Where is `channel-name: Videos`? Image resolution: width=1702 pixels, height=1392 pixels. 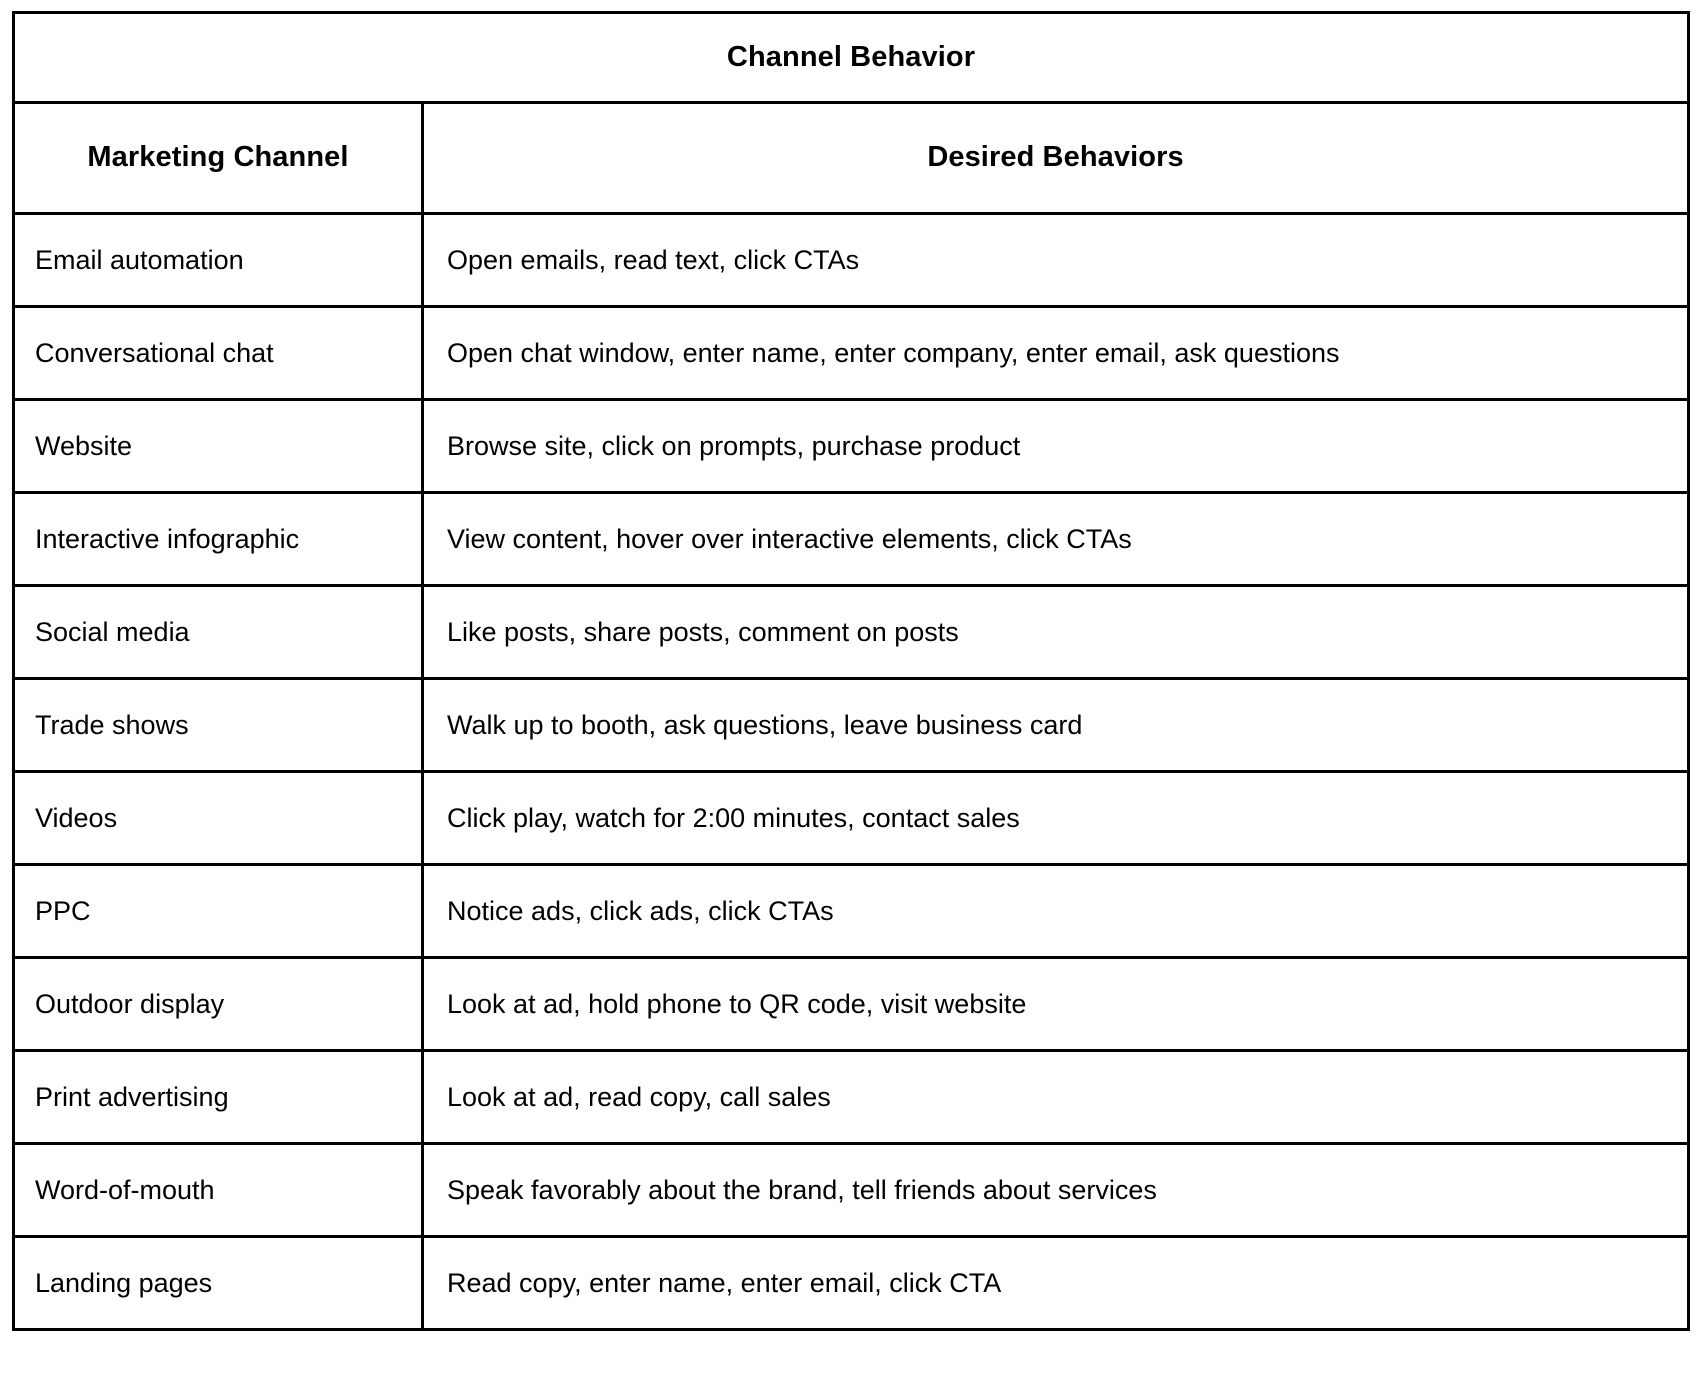 channel-name: Videos is located at coordinates (76, 817).